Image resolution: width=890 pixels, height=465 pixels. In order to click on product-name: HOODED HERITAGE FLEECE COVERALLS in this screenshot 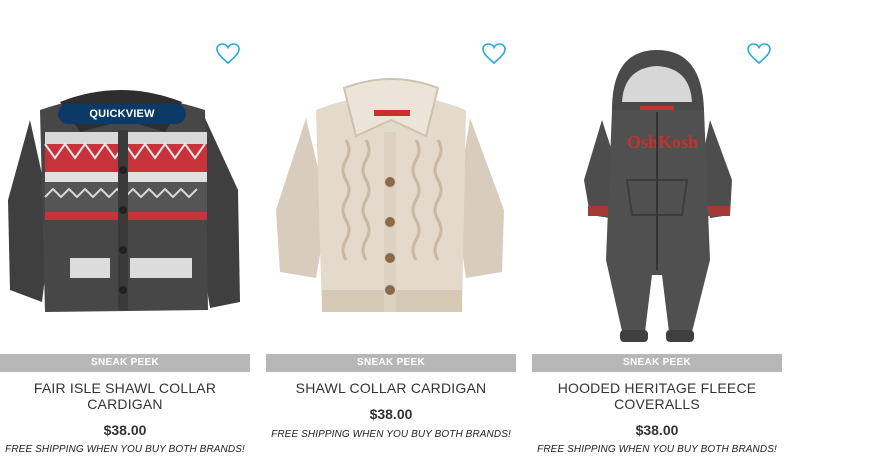, I will do `click(657, 396)`.